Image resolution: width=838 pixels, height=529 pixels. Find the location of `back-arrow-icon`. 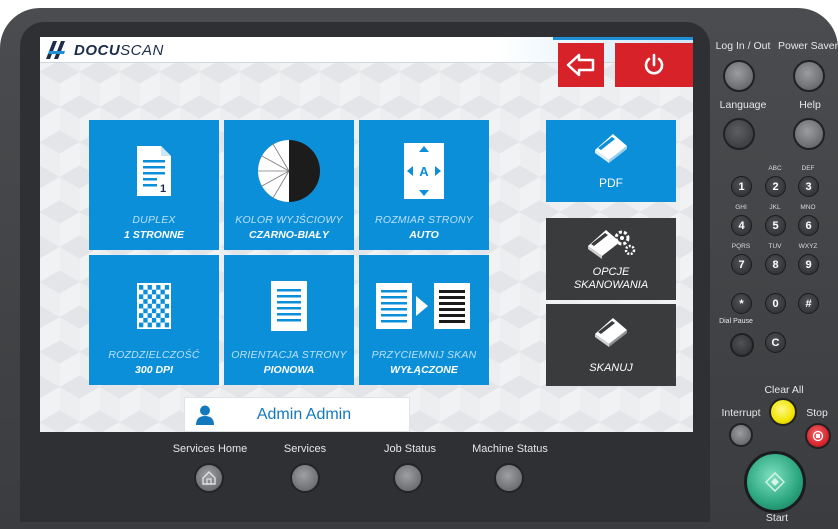

back-arrow-icon is located at coordinates (580, 65).